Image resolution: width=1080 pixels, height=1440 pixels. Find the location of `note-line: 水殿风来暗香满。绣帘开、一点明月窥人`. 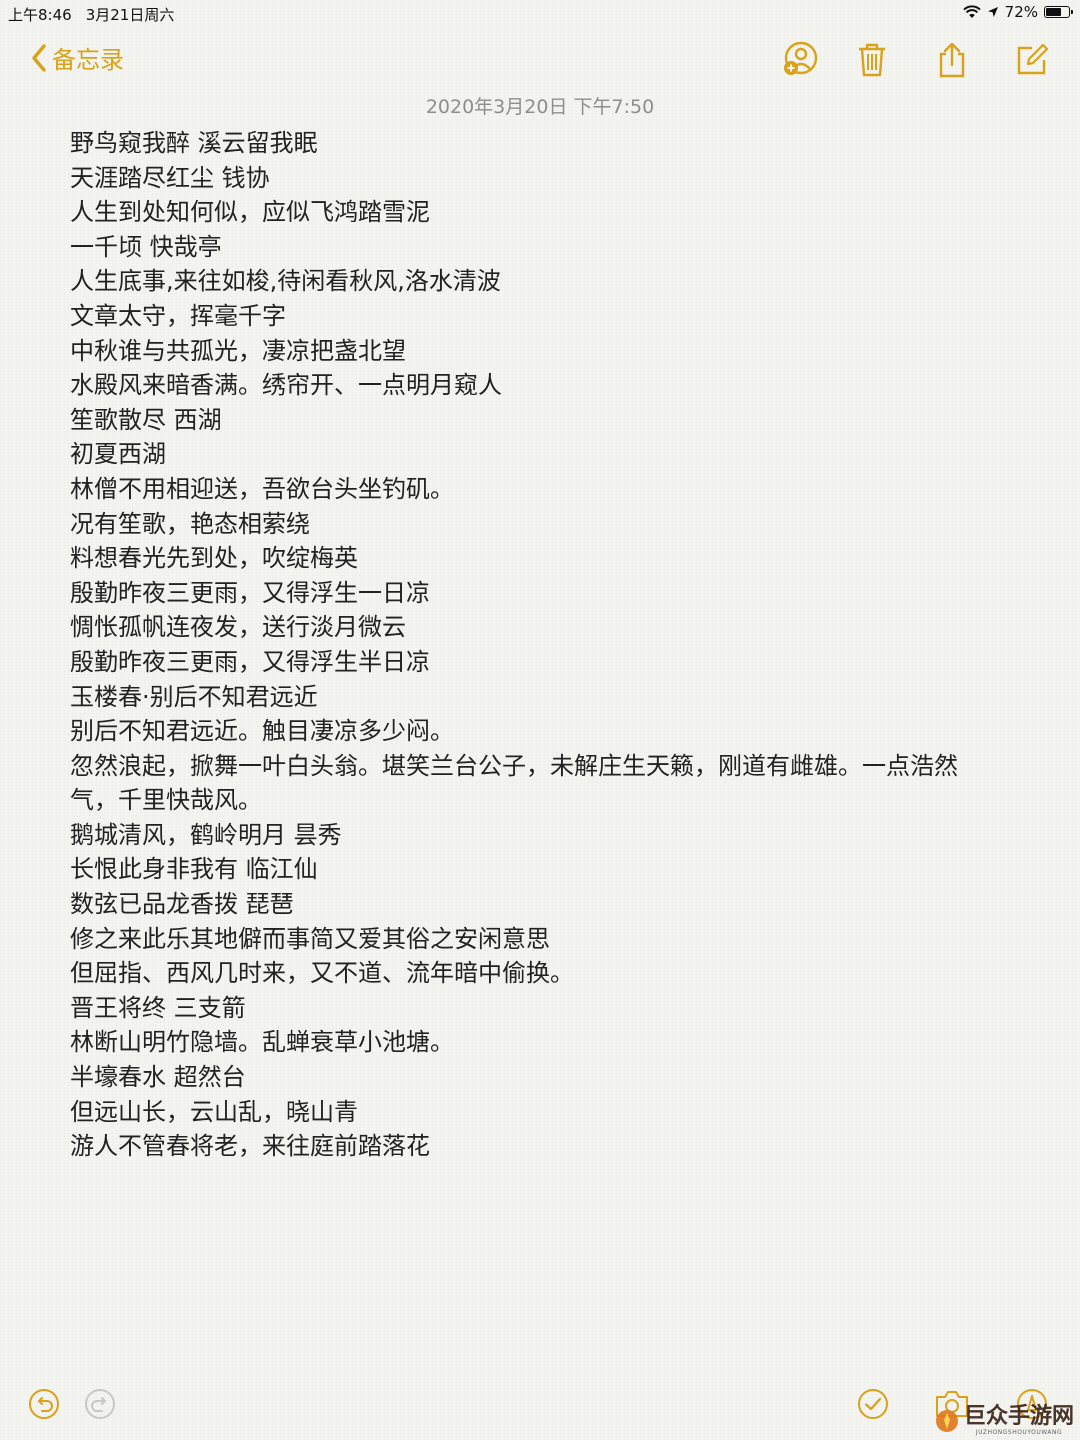

note-line: 水殿风来暗香满。绣帘开、一点明月窥人 is located at coordinates (286, 385).